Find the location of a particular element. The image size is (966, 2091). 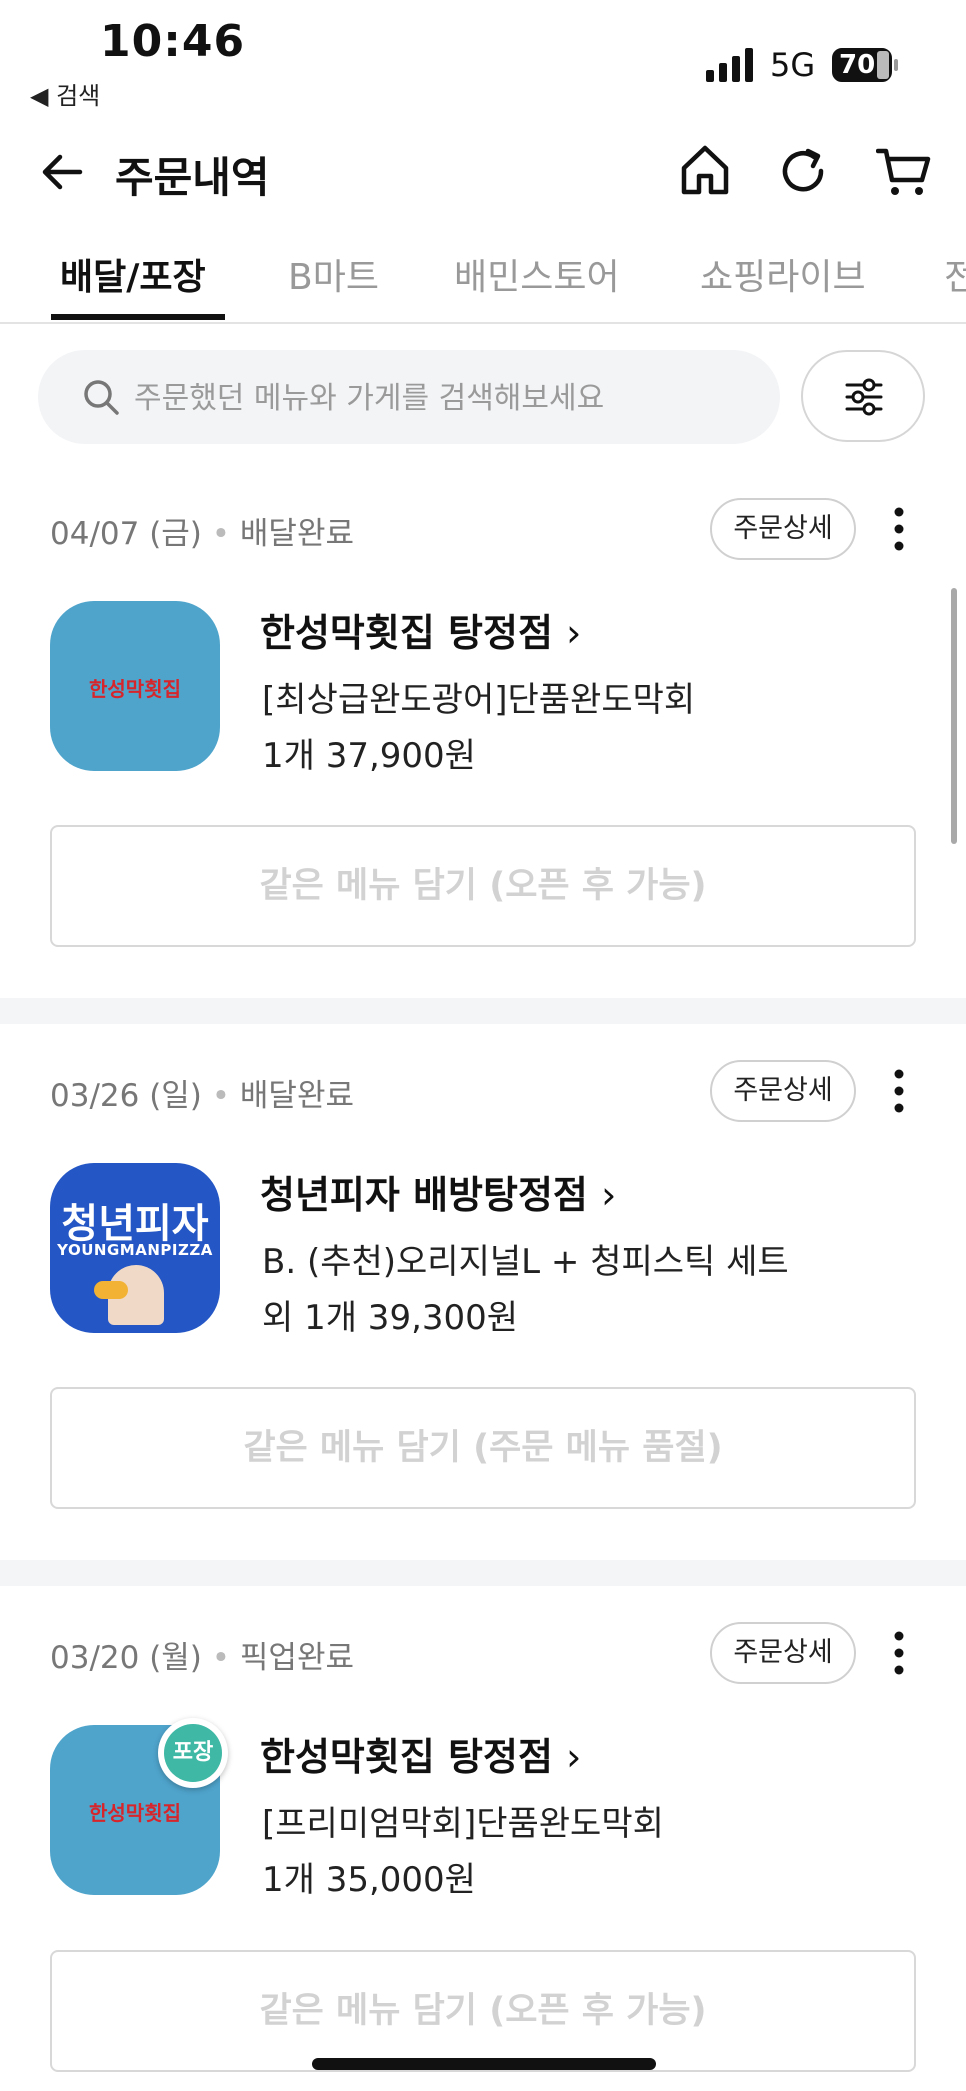

order-date-text: 04/07 (금) is located at coordinates (126, 534).